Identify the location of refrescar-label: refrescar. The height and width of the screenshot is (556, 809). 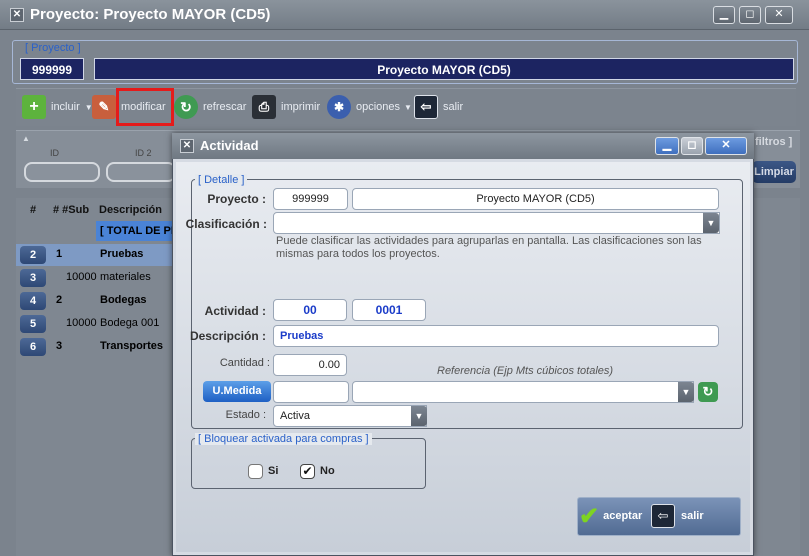
(225, 107).